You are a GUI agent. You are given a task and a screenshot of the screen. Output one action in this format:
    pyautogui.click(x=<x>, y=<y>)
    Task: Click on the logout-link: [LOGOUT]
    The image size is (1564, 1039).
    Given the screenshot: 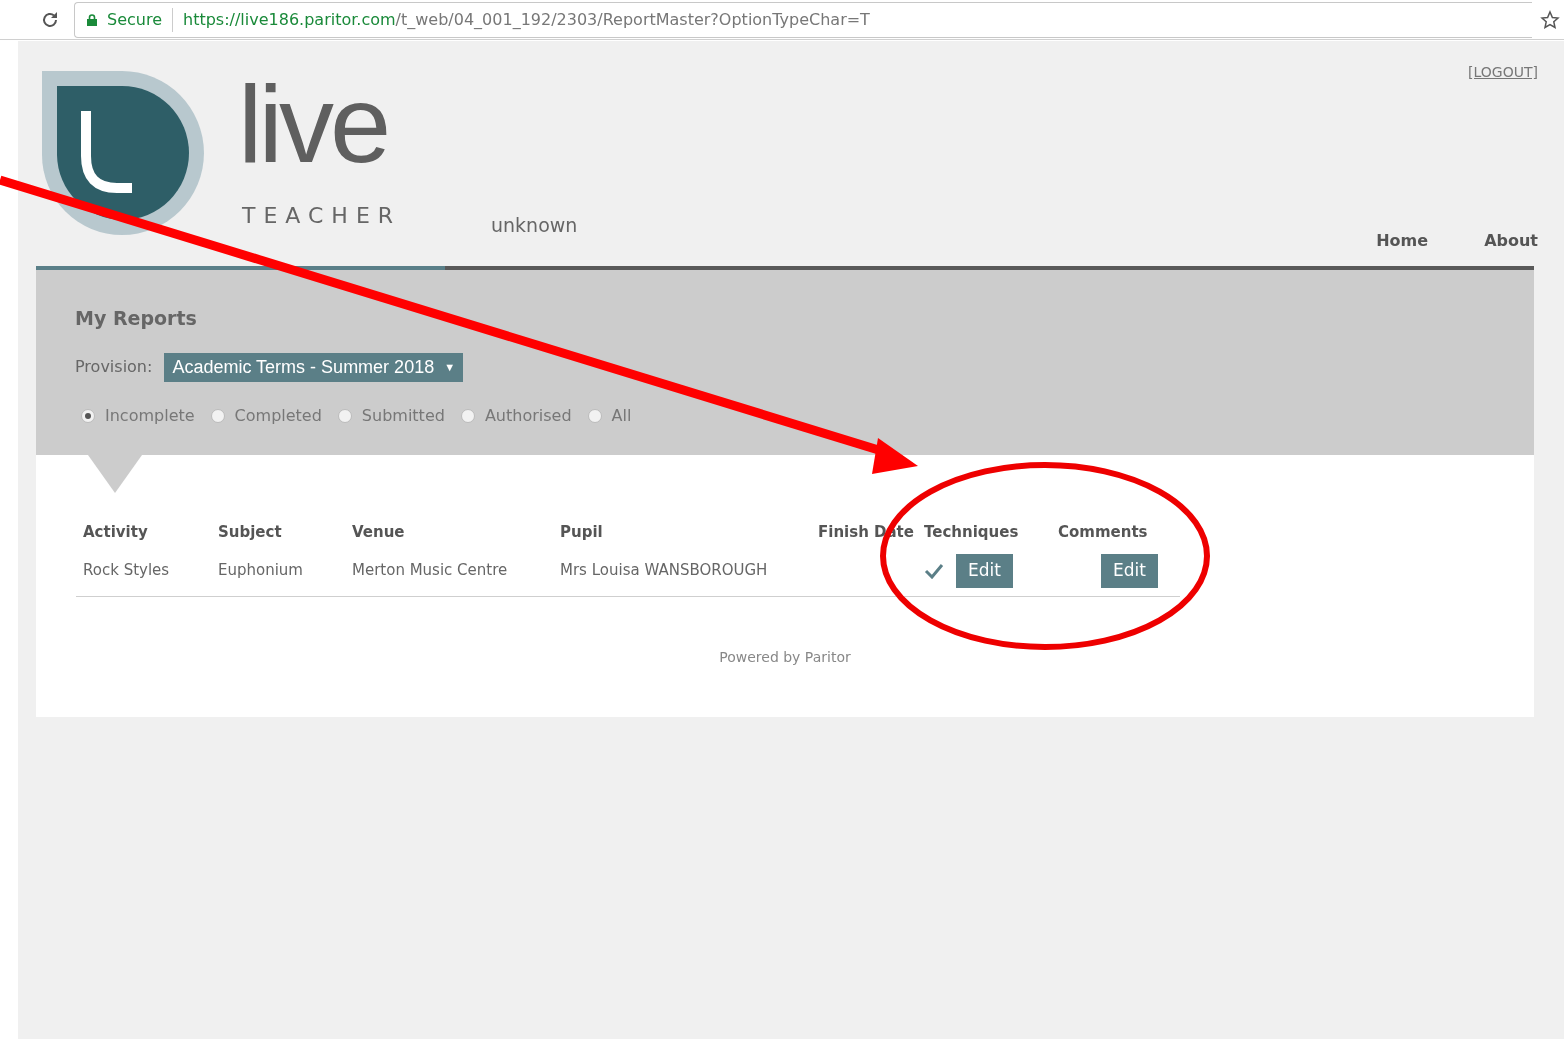 What is the action you would take?
    pyautogui.click(x=1503, y=72)
    